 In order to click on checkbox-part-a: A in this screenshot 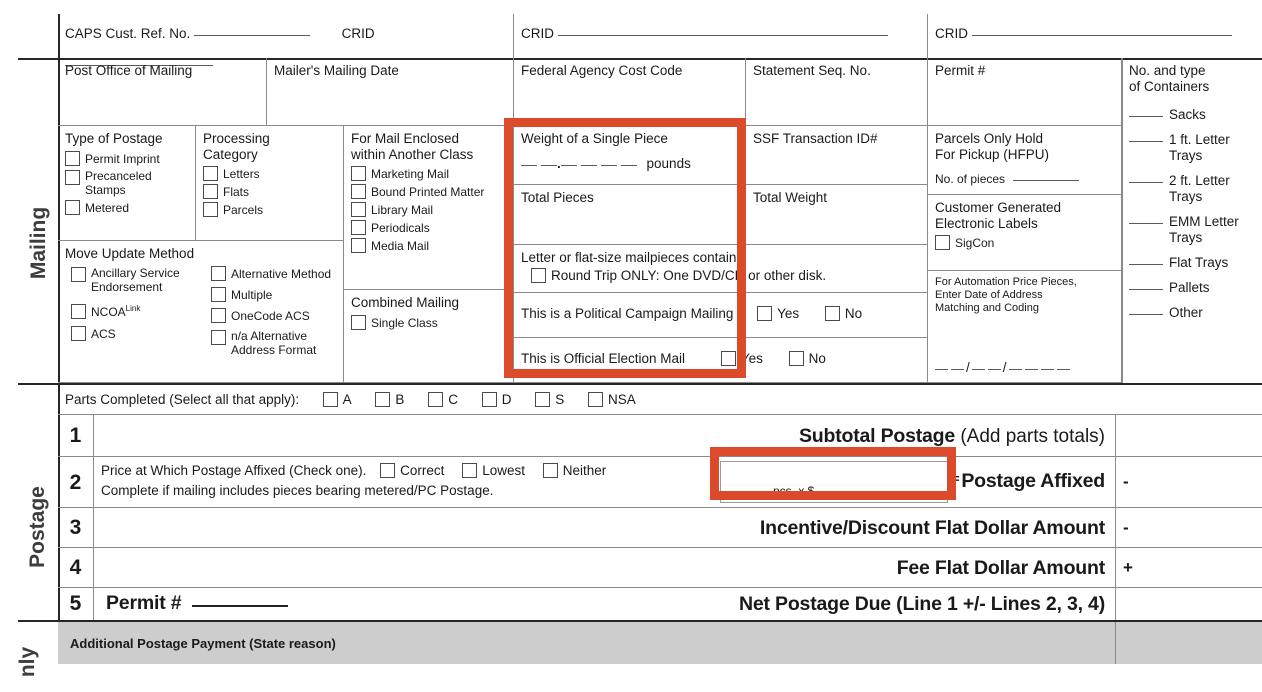, I will do `click(337, 400)`.